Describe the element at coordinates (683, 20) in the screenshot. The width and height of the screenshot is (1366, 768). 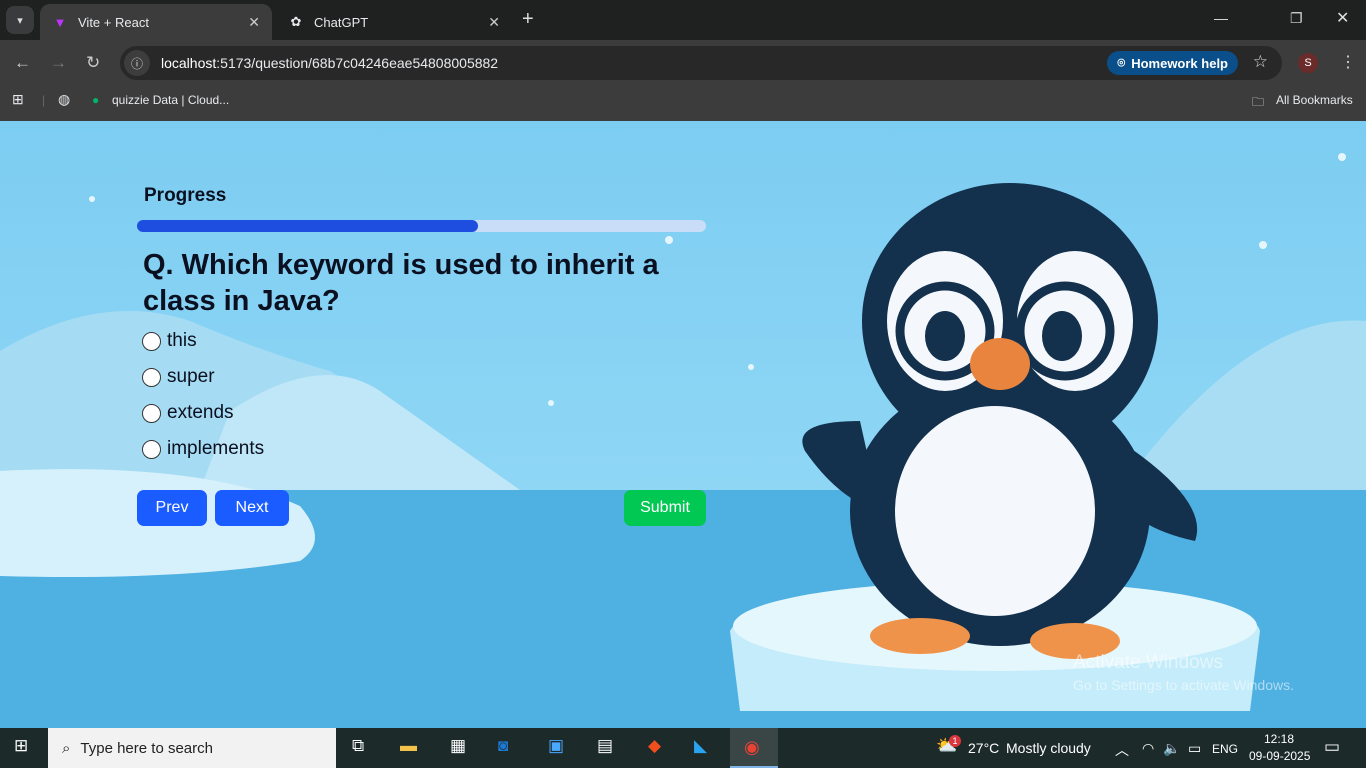
I see `tab-strip: ▾ ▼ Vite + React ✕ ✿ ChatGPT ✕ + — ❐ ✕` at that location.